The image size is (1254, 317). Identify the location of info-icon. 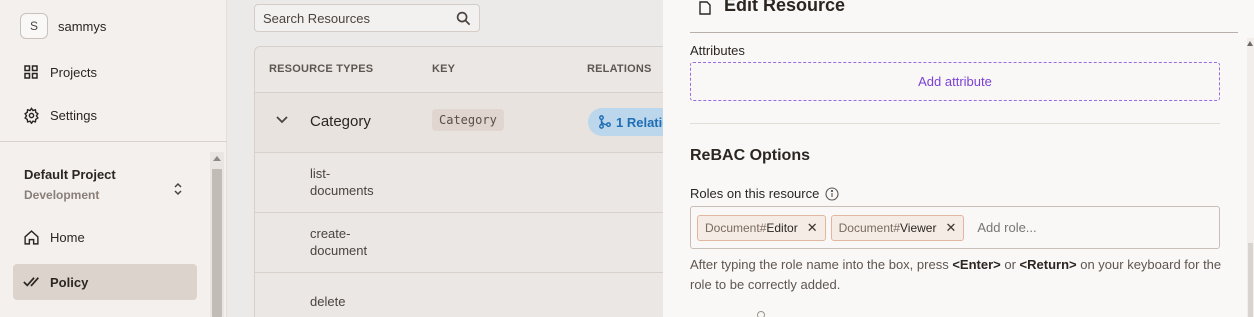
(832, 193).